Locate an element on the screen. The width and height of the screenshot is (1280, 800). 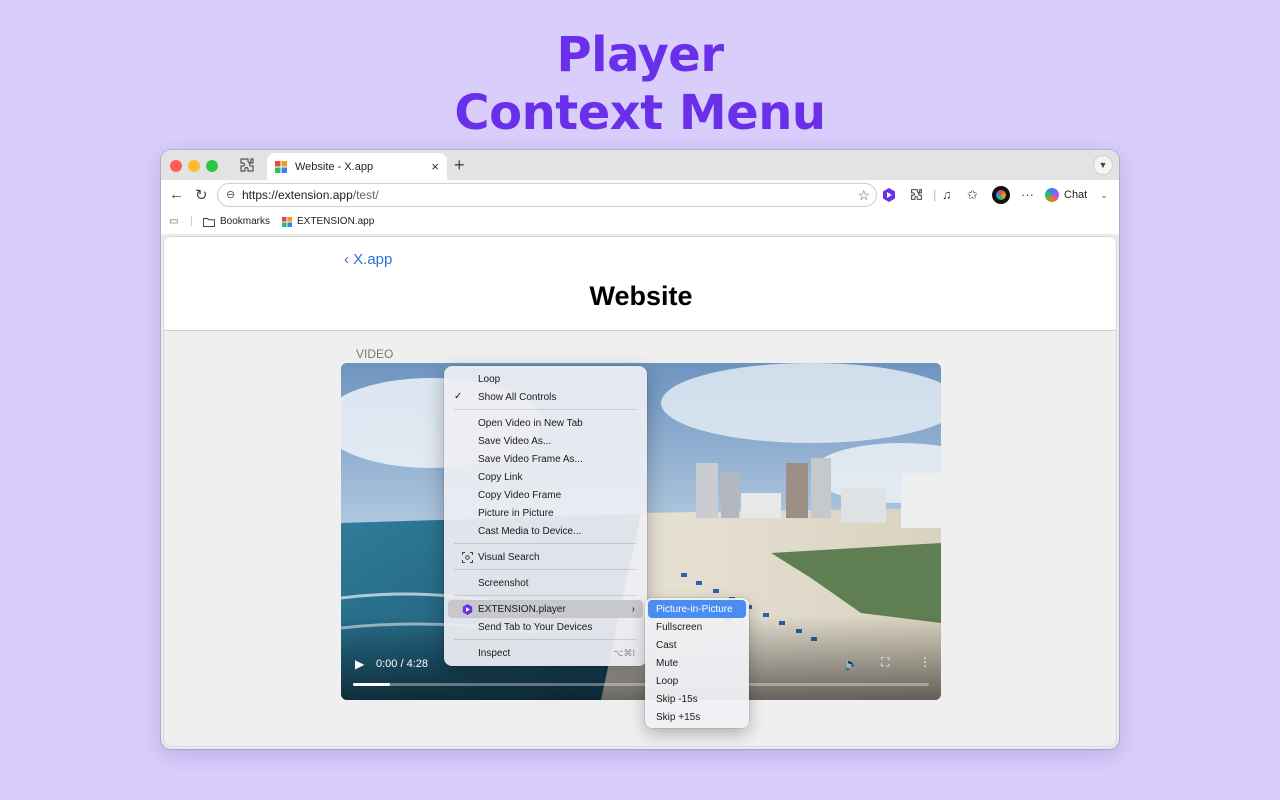
submenu-arrow-icon: › is located at coordinates (633, 609).